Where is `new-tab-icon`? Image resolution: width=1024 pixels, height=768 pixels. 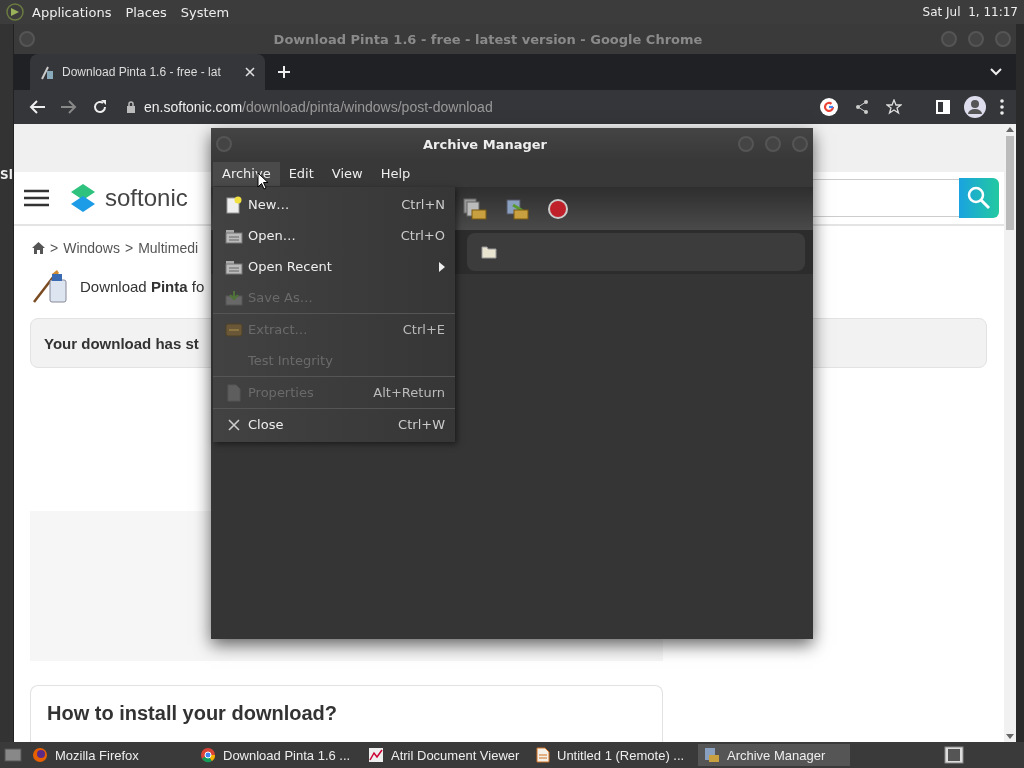
new-tab-icon is located at coordinates (284, 72).